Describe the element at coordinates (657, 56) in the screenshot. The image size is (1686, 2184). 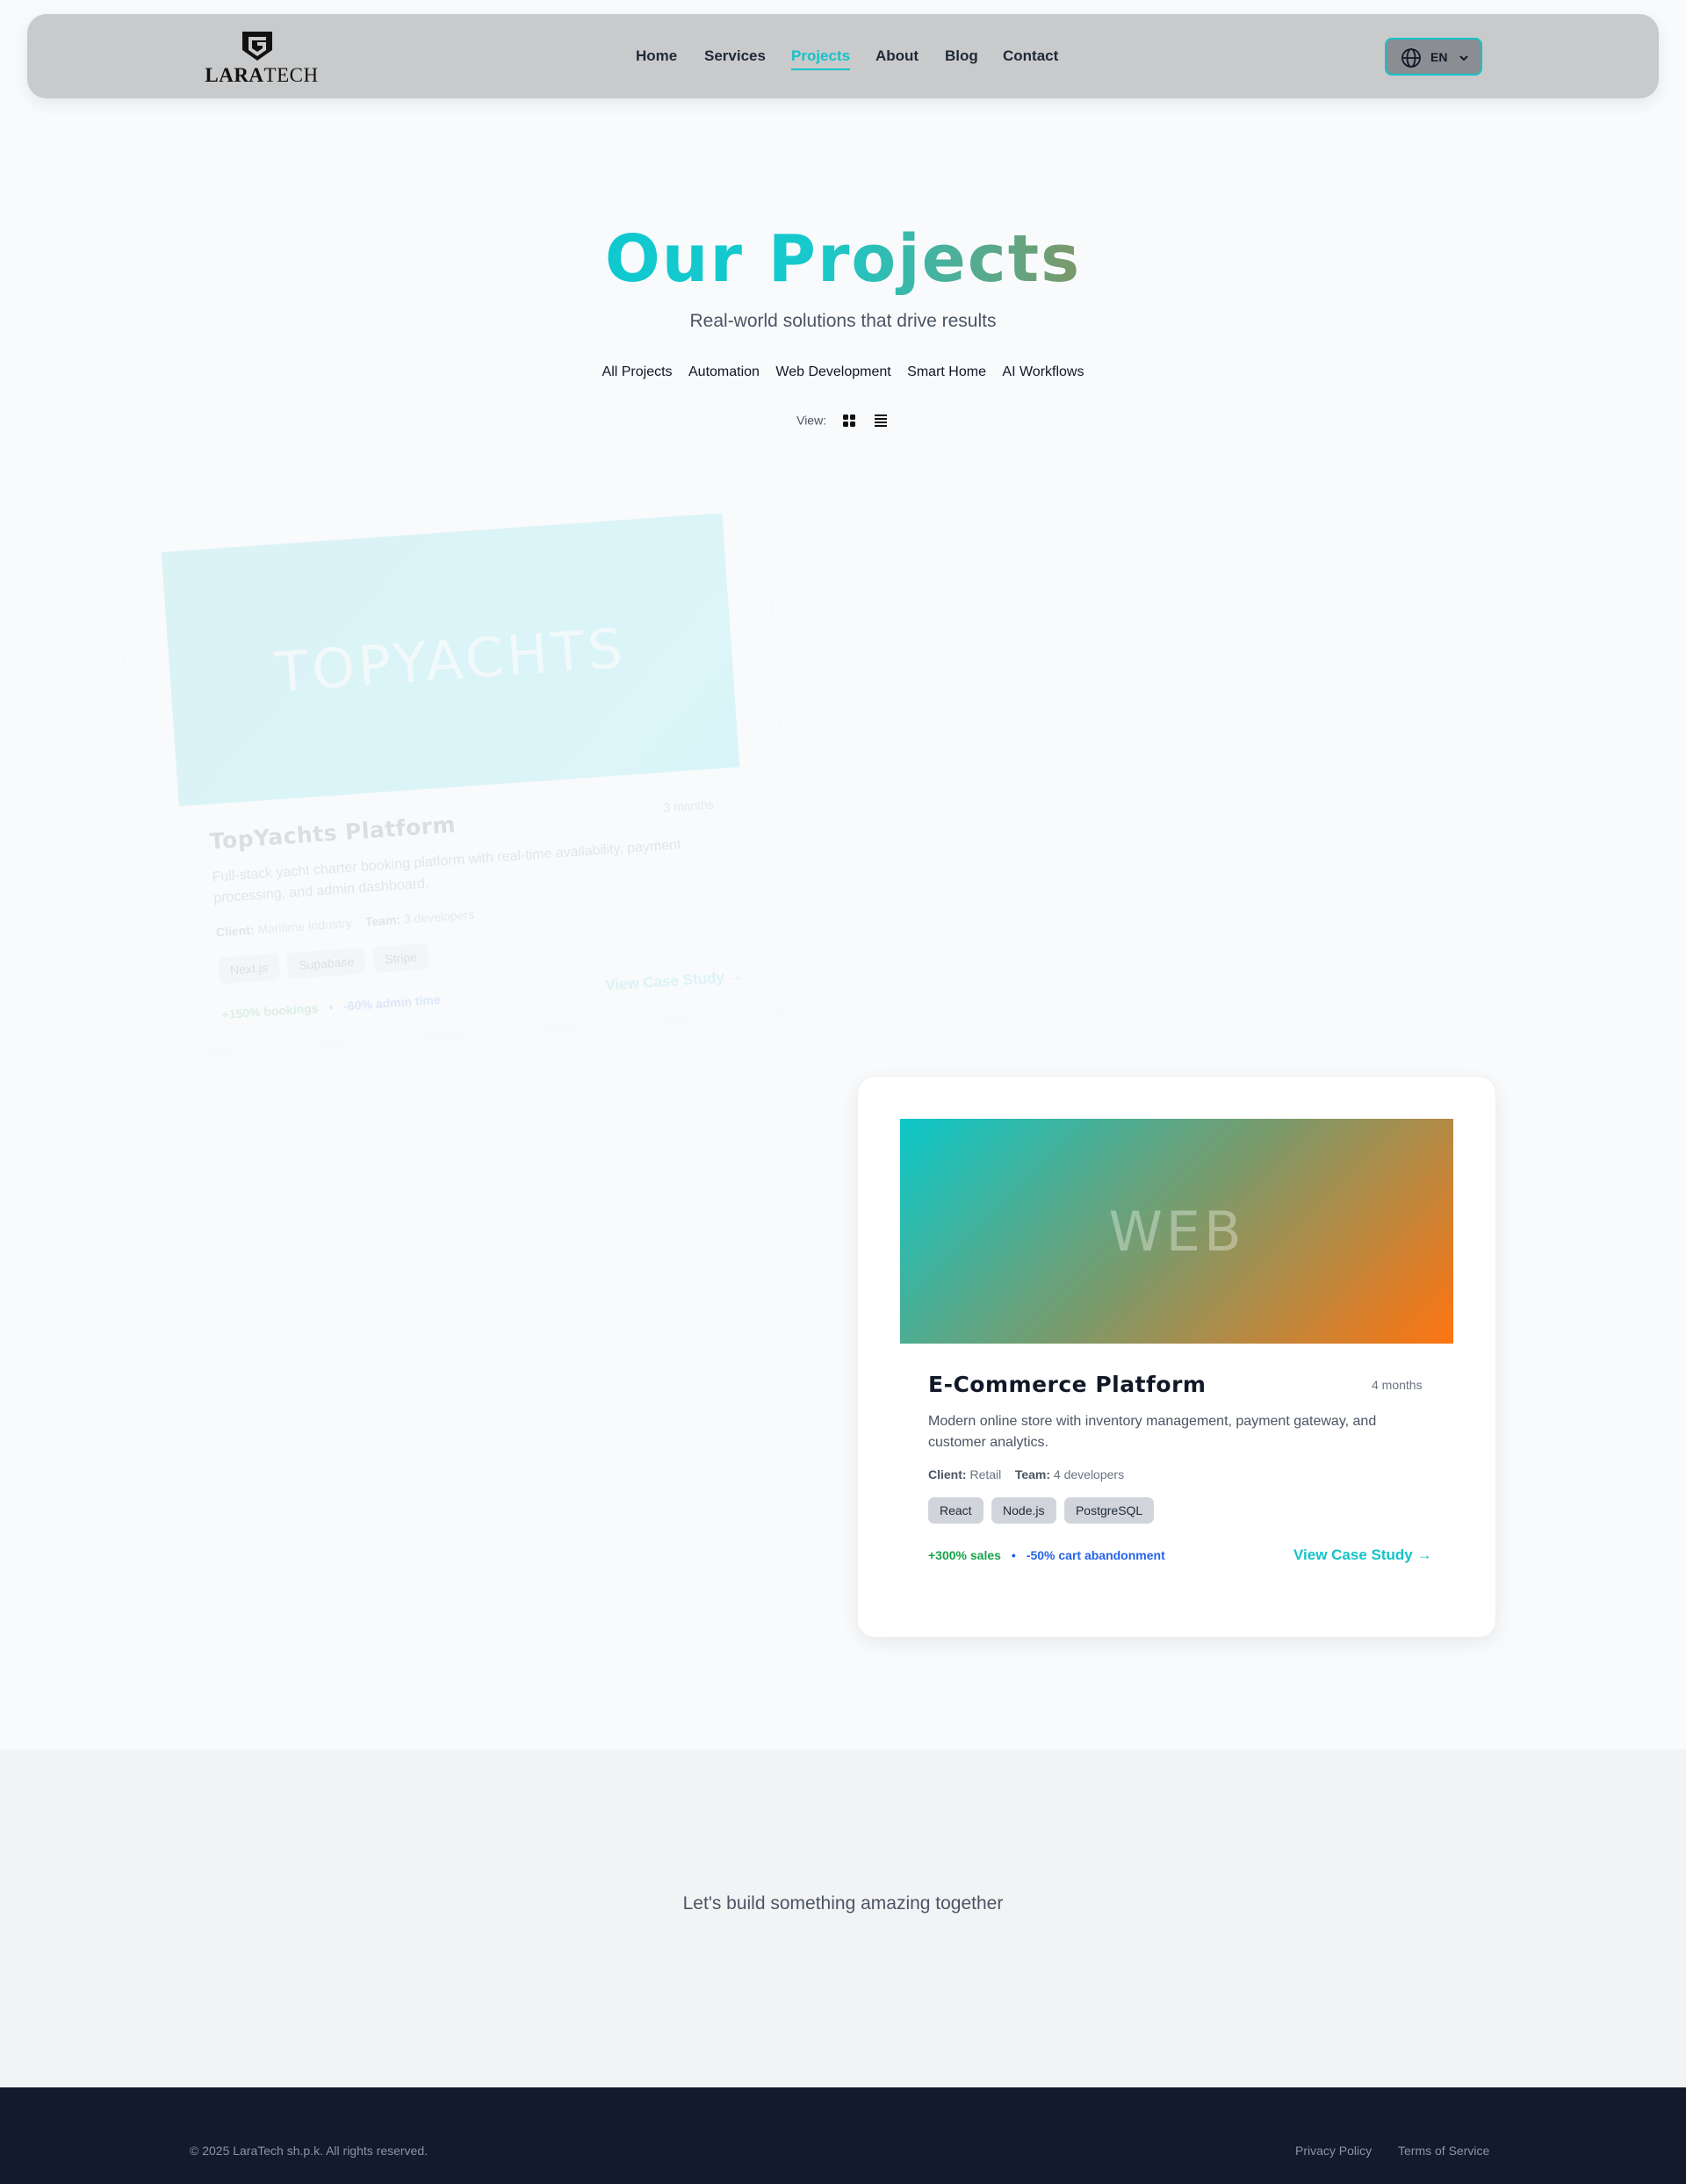
I see `nav-home: Home` at that location.